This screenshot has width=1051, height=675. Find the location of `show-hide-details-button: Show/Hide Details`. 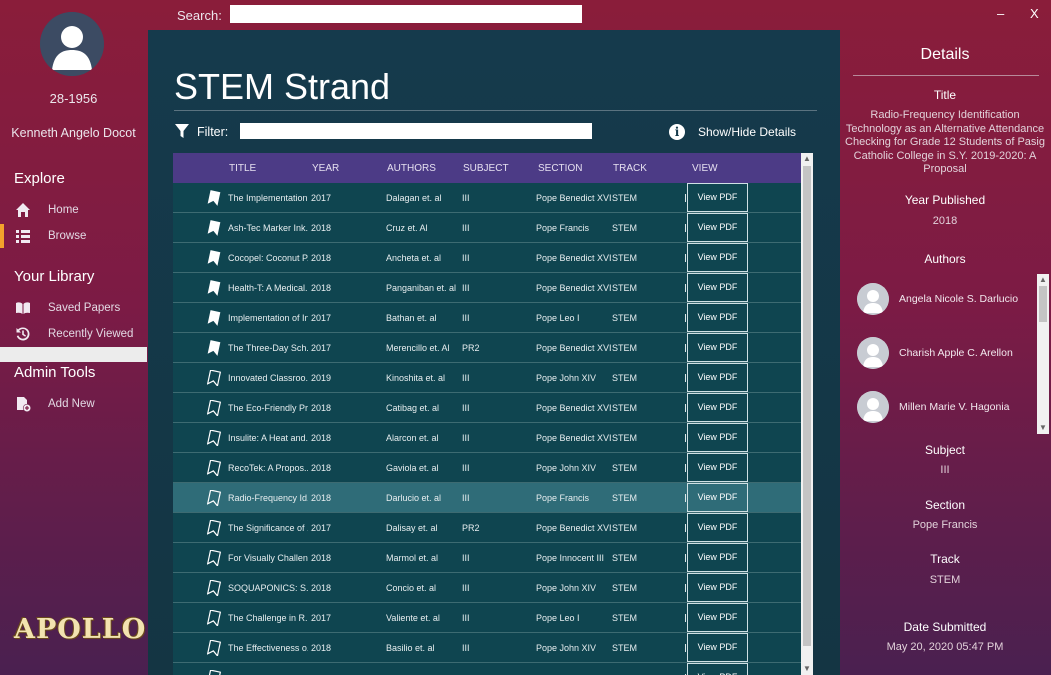

show-hide-details-button: Show/Hide Details is located at coordinates (747, 132).